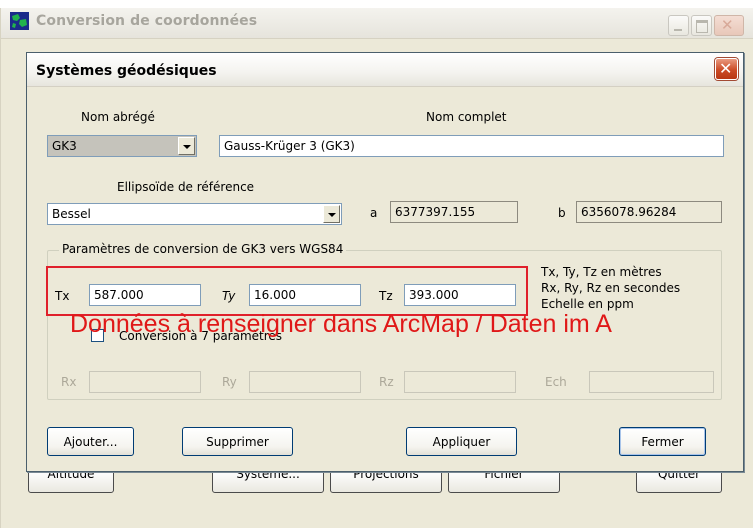  I want to click on b-label: b, so click(562, 213).